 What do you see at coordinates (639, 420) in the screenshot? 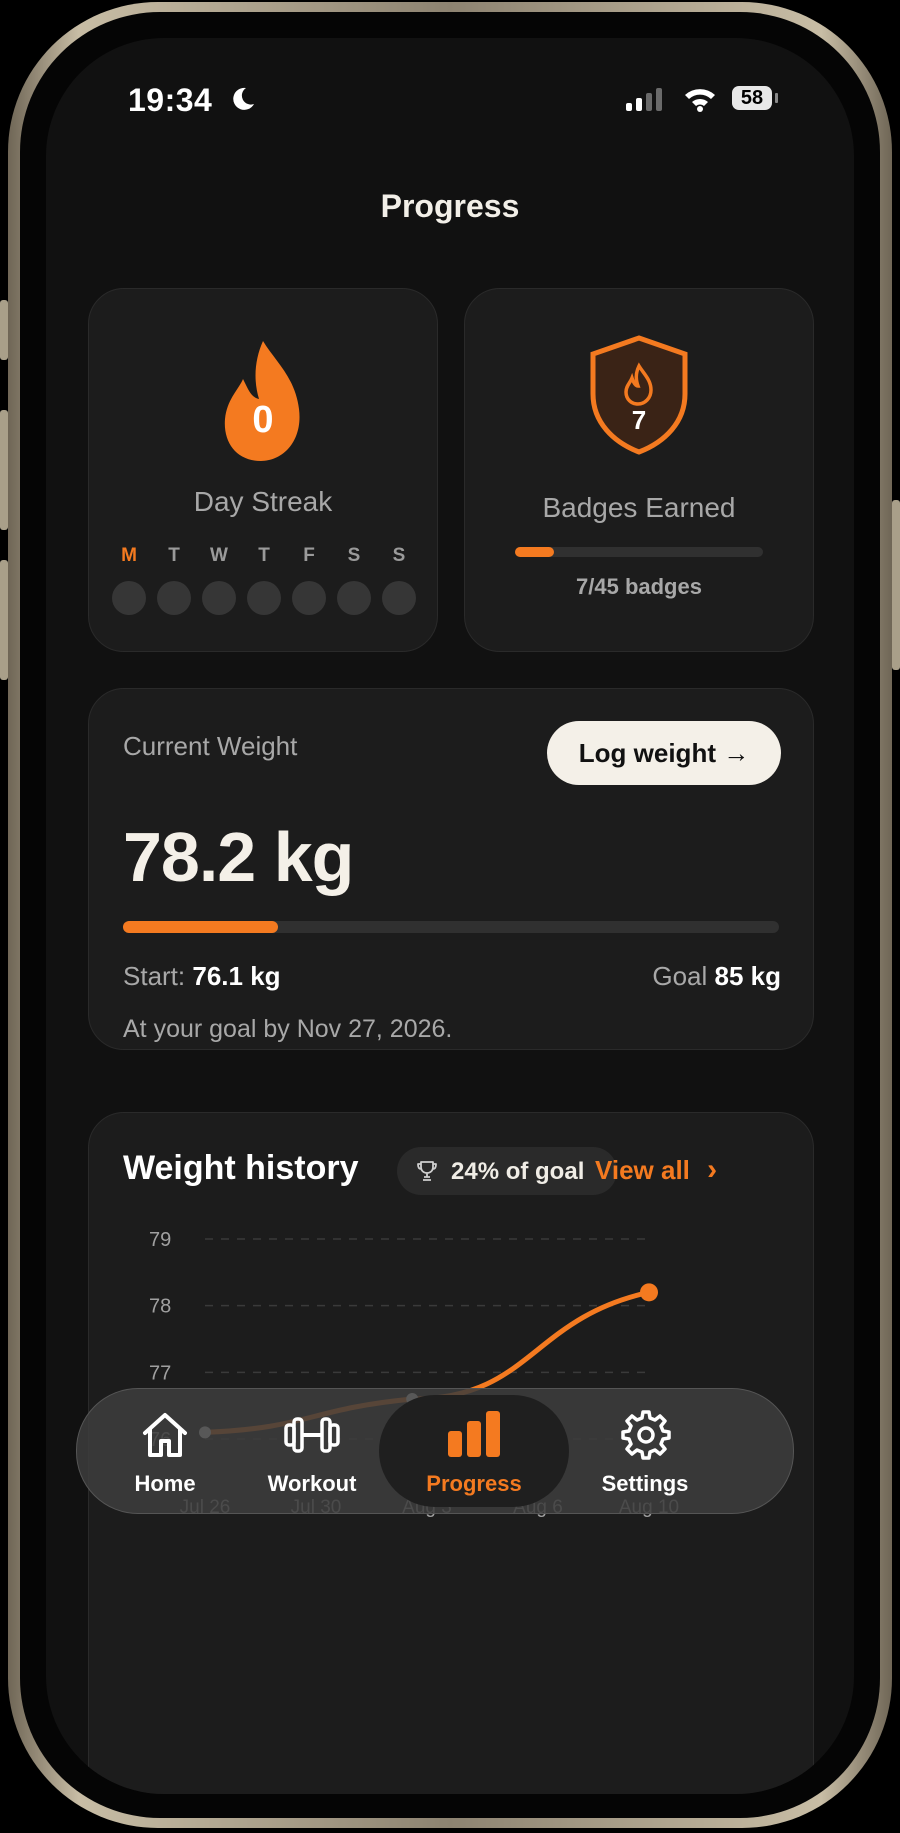
I see `badges-count: 7` at bounding box center [639, 420].